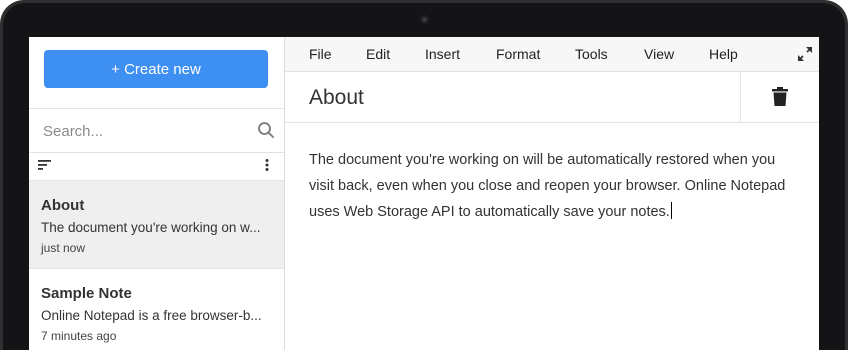 Image resolution: width=848 pixels, height=350 pixels. Describe the element at coordinates (320, 54) in the screenshot. I see `menu-file: File` at that location.